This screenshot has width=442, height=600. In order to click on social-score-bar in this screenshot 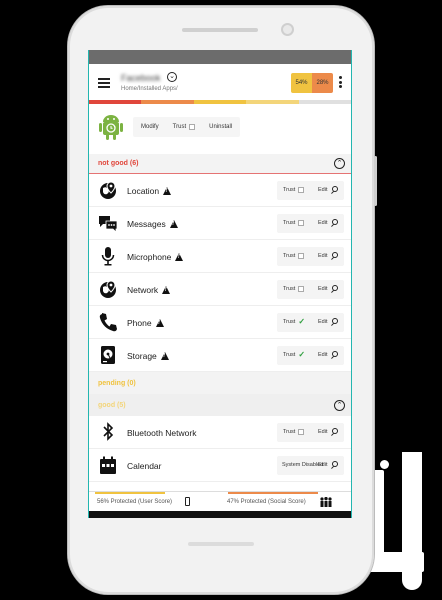, I will do `click(273, 493)`.